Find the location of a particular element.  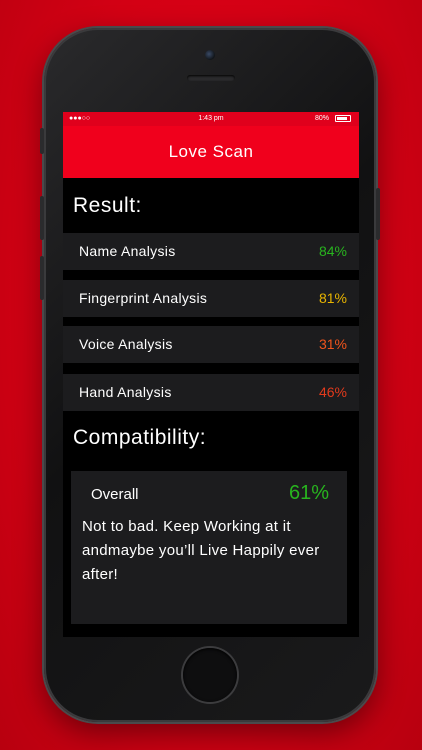

result-value: 81% is located at coordinates (332, 298).